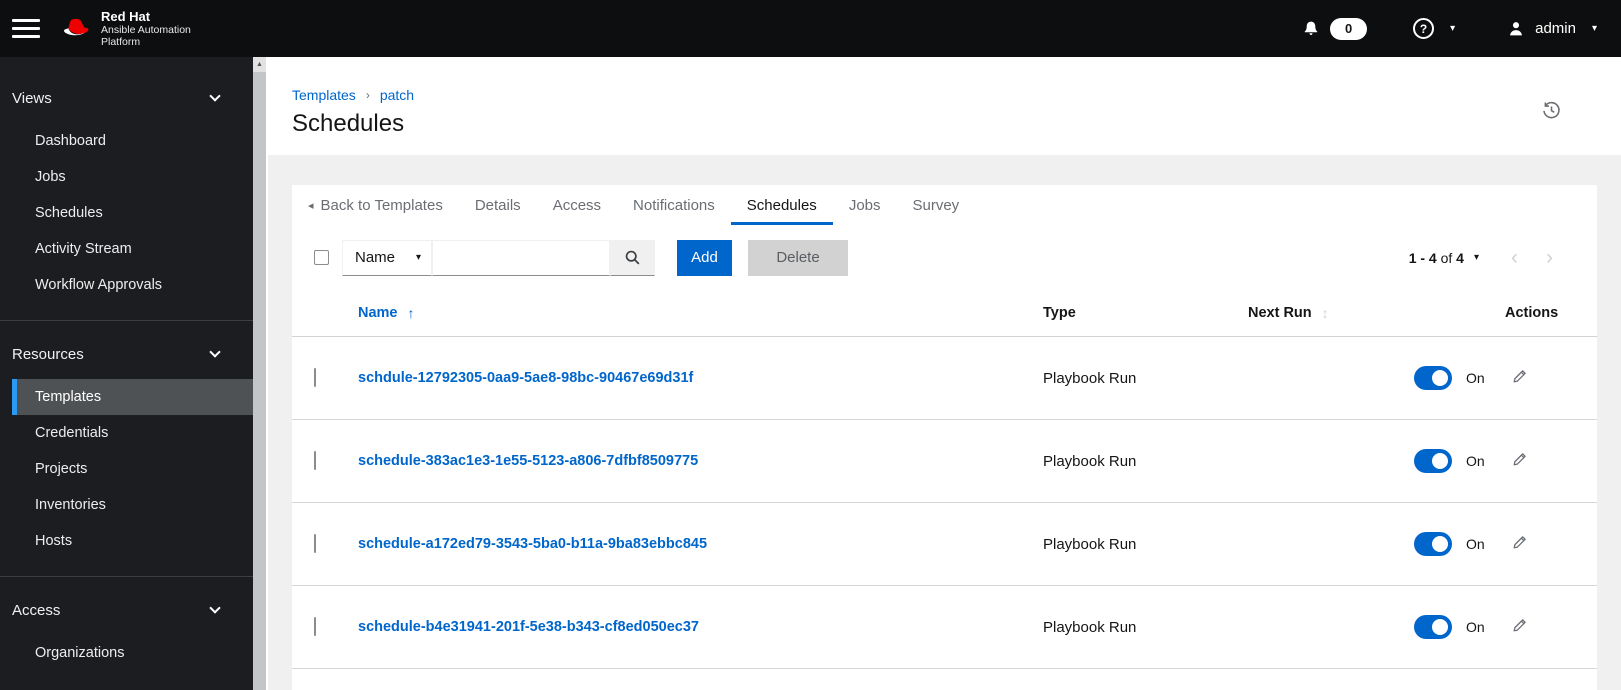 This screenshot has height=690, width=1621. What do you see at coordinates (1549, 257) in the screenshot?
I see `pagination-next-button: ›` at bounding box center [1549, 257].